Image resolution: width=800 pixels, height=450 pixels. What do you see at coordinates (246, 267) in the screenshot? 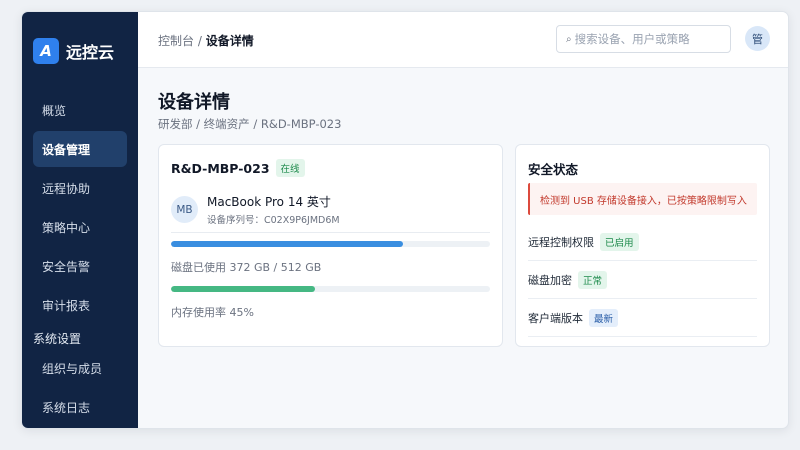
I see `disk-usage-label: 磁盘已使用 372 GB / 512 GB` at bounding box center [246, 267].